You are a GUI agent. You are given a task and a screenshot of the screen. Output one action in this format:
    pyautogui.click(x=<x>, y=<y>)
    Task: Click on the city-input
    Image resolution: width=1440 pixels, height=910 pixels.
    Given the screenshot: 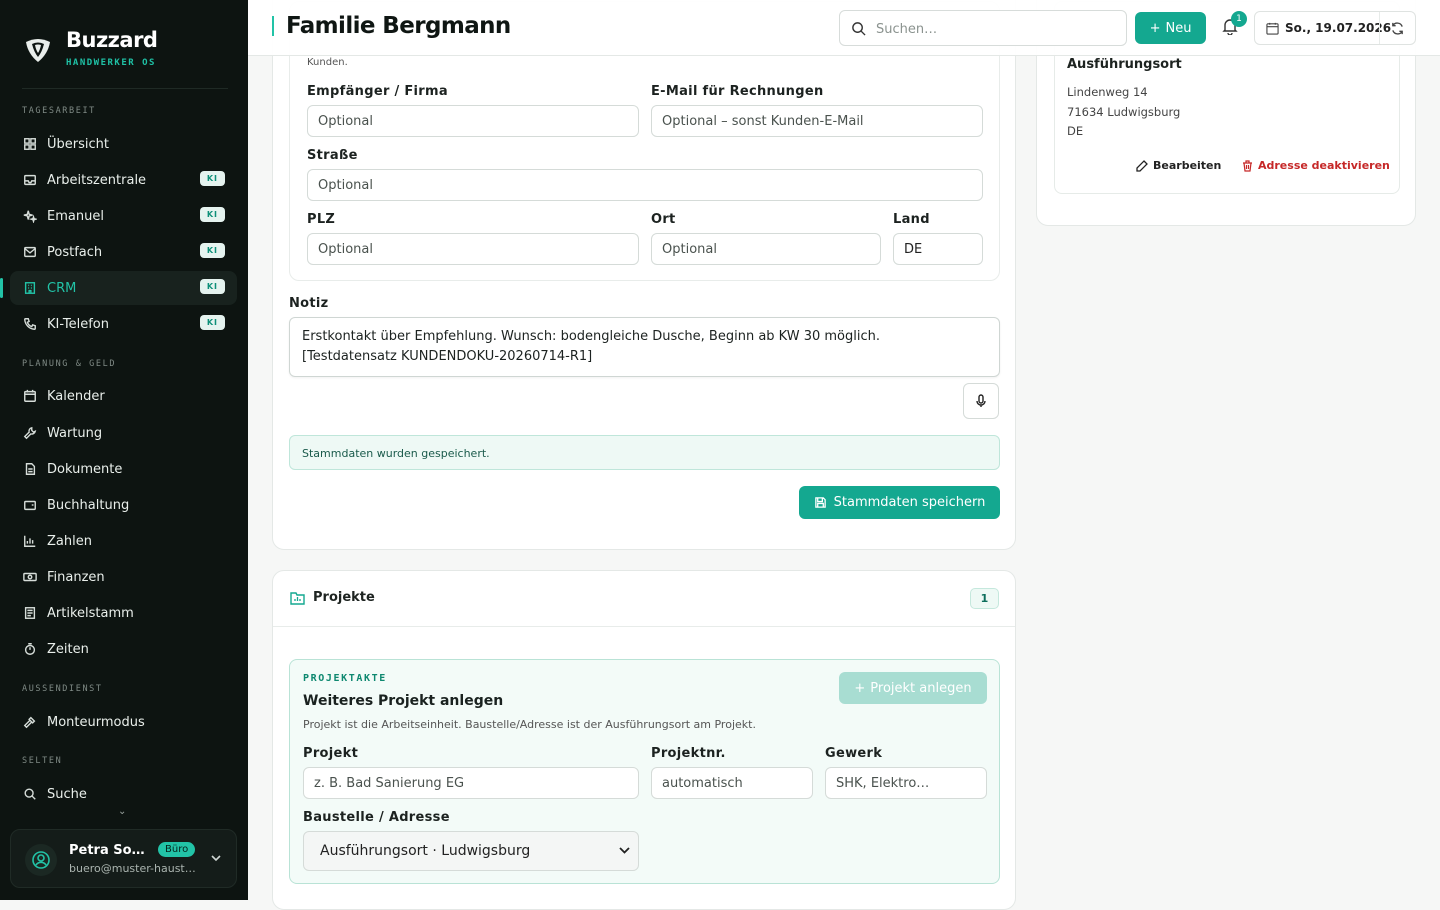 What is the action you would take?
    pyautogui.click(x=766, y=249)
    